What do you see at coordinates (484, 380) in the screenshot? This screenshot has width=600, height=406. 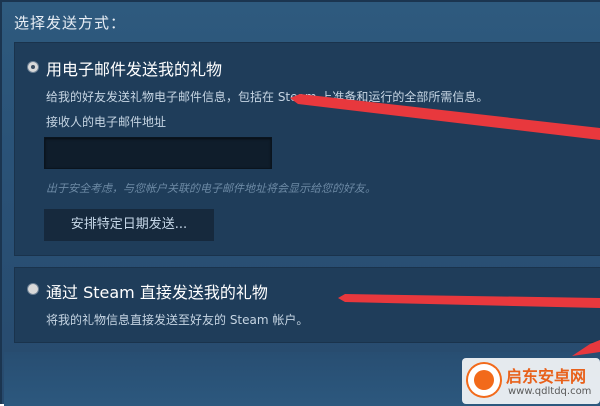 I see `watermark-logo-icon` at bounding box center [484, 380].